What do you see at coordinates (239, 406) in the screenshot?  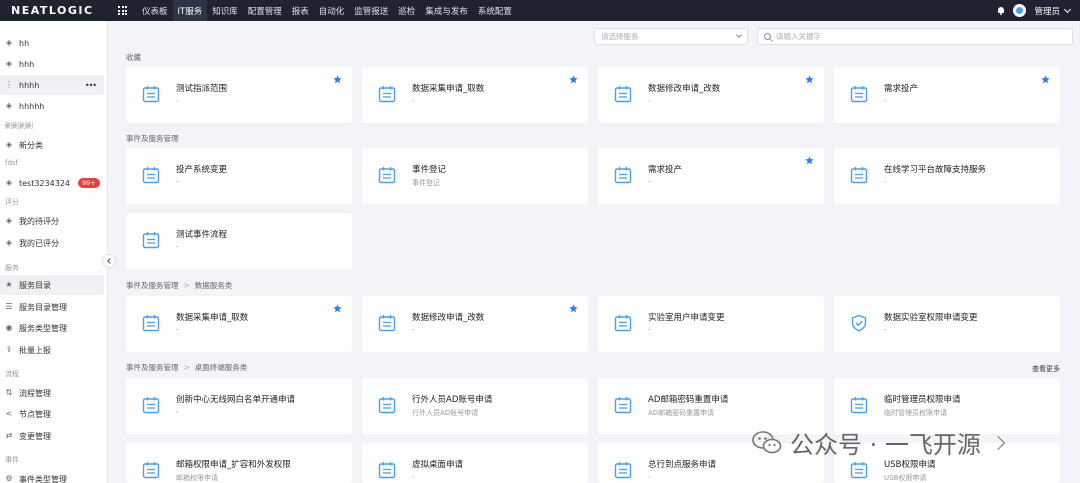 I see `service-card: 创新中心无线网白名单开通申请 -` at bounding box center [239, 406].